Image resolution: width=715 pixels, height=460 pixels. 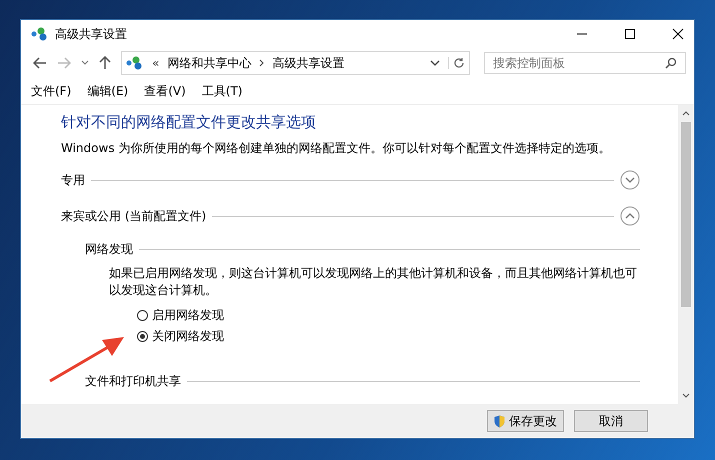 I want to click on breadcrumb-item: 网络和共享中心, so click(x=209, y=63).